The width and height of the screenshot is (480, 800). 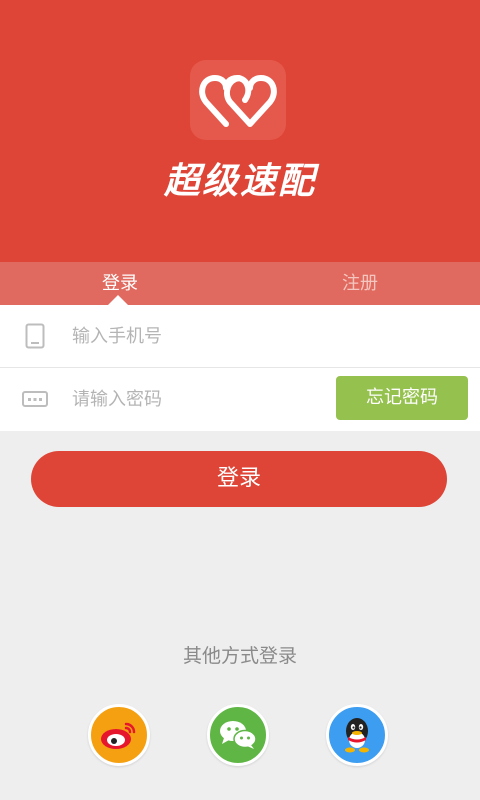 What do you see at coordinates (402, 398) in the screenshot?
I see `forgot-password-button: 忘记密码` at bounding box center [402, 398].